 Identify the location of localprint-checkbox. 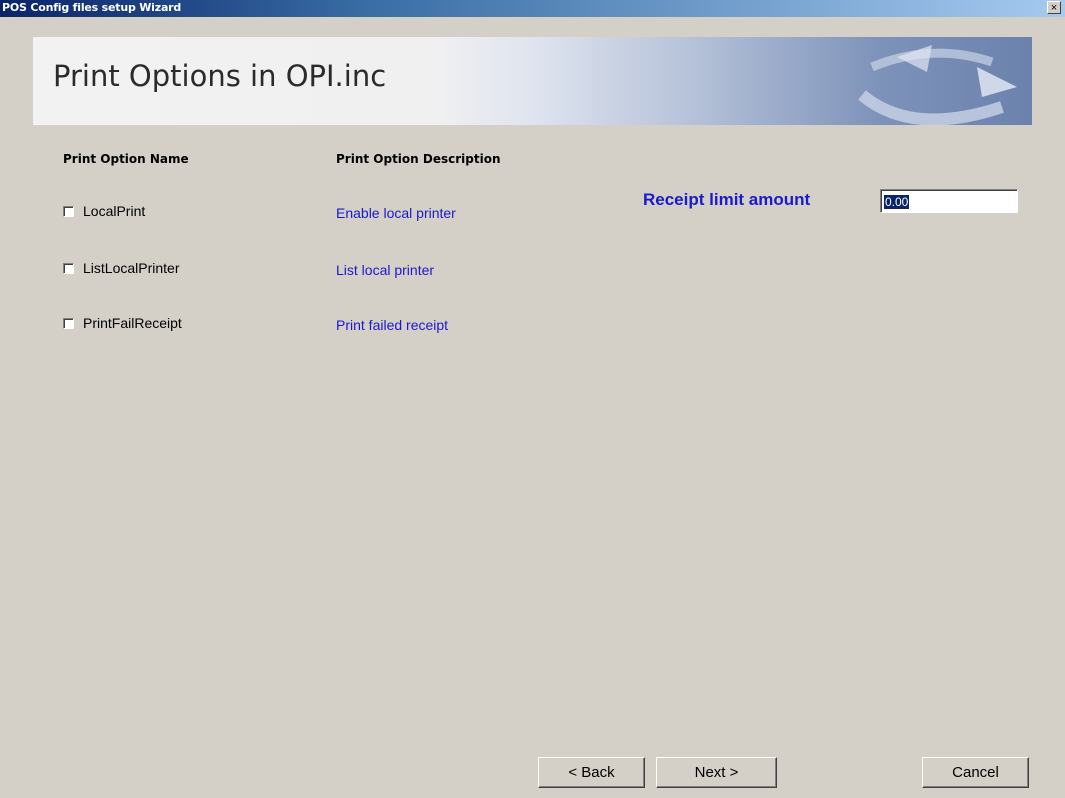
(68, 211).